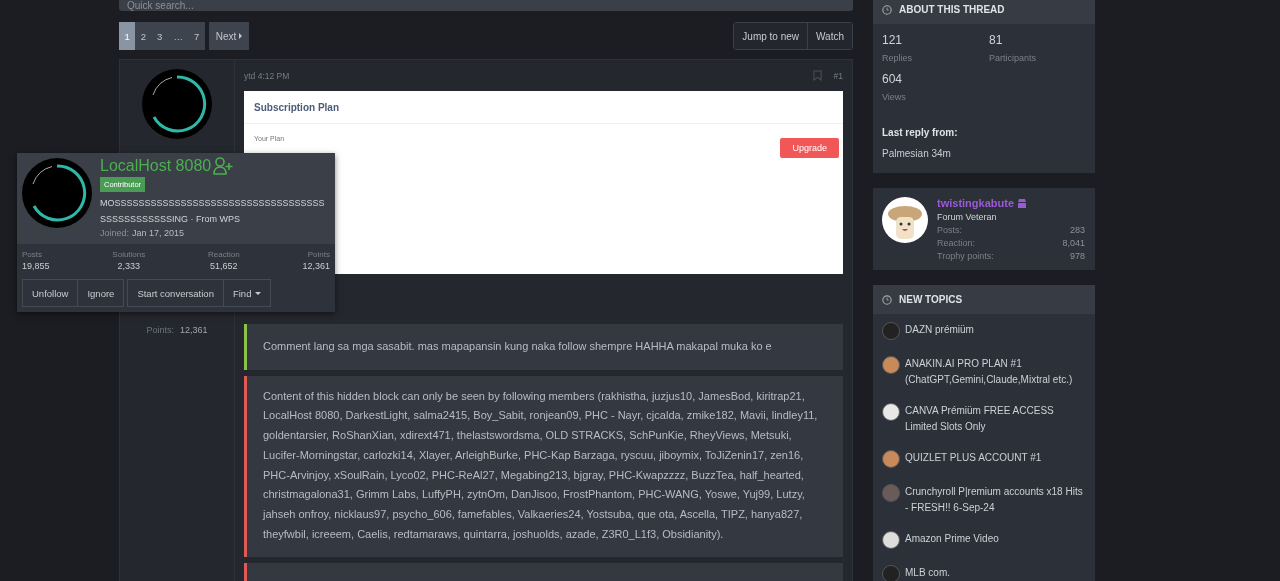 This screenshot has height=581, width=1280. What do you see at coordinates (965, 256) in the screenshot?
I see `stat-label: Trophy points:` at bounding box center [965, 256].